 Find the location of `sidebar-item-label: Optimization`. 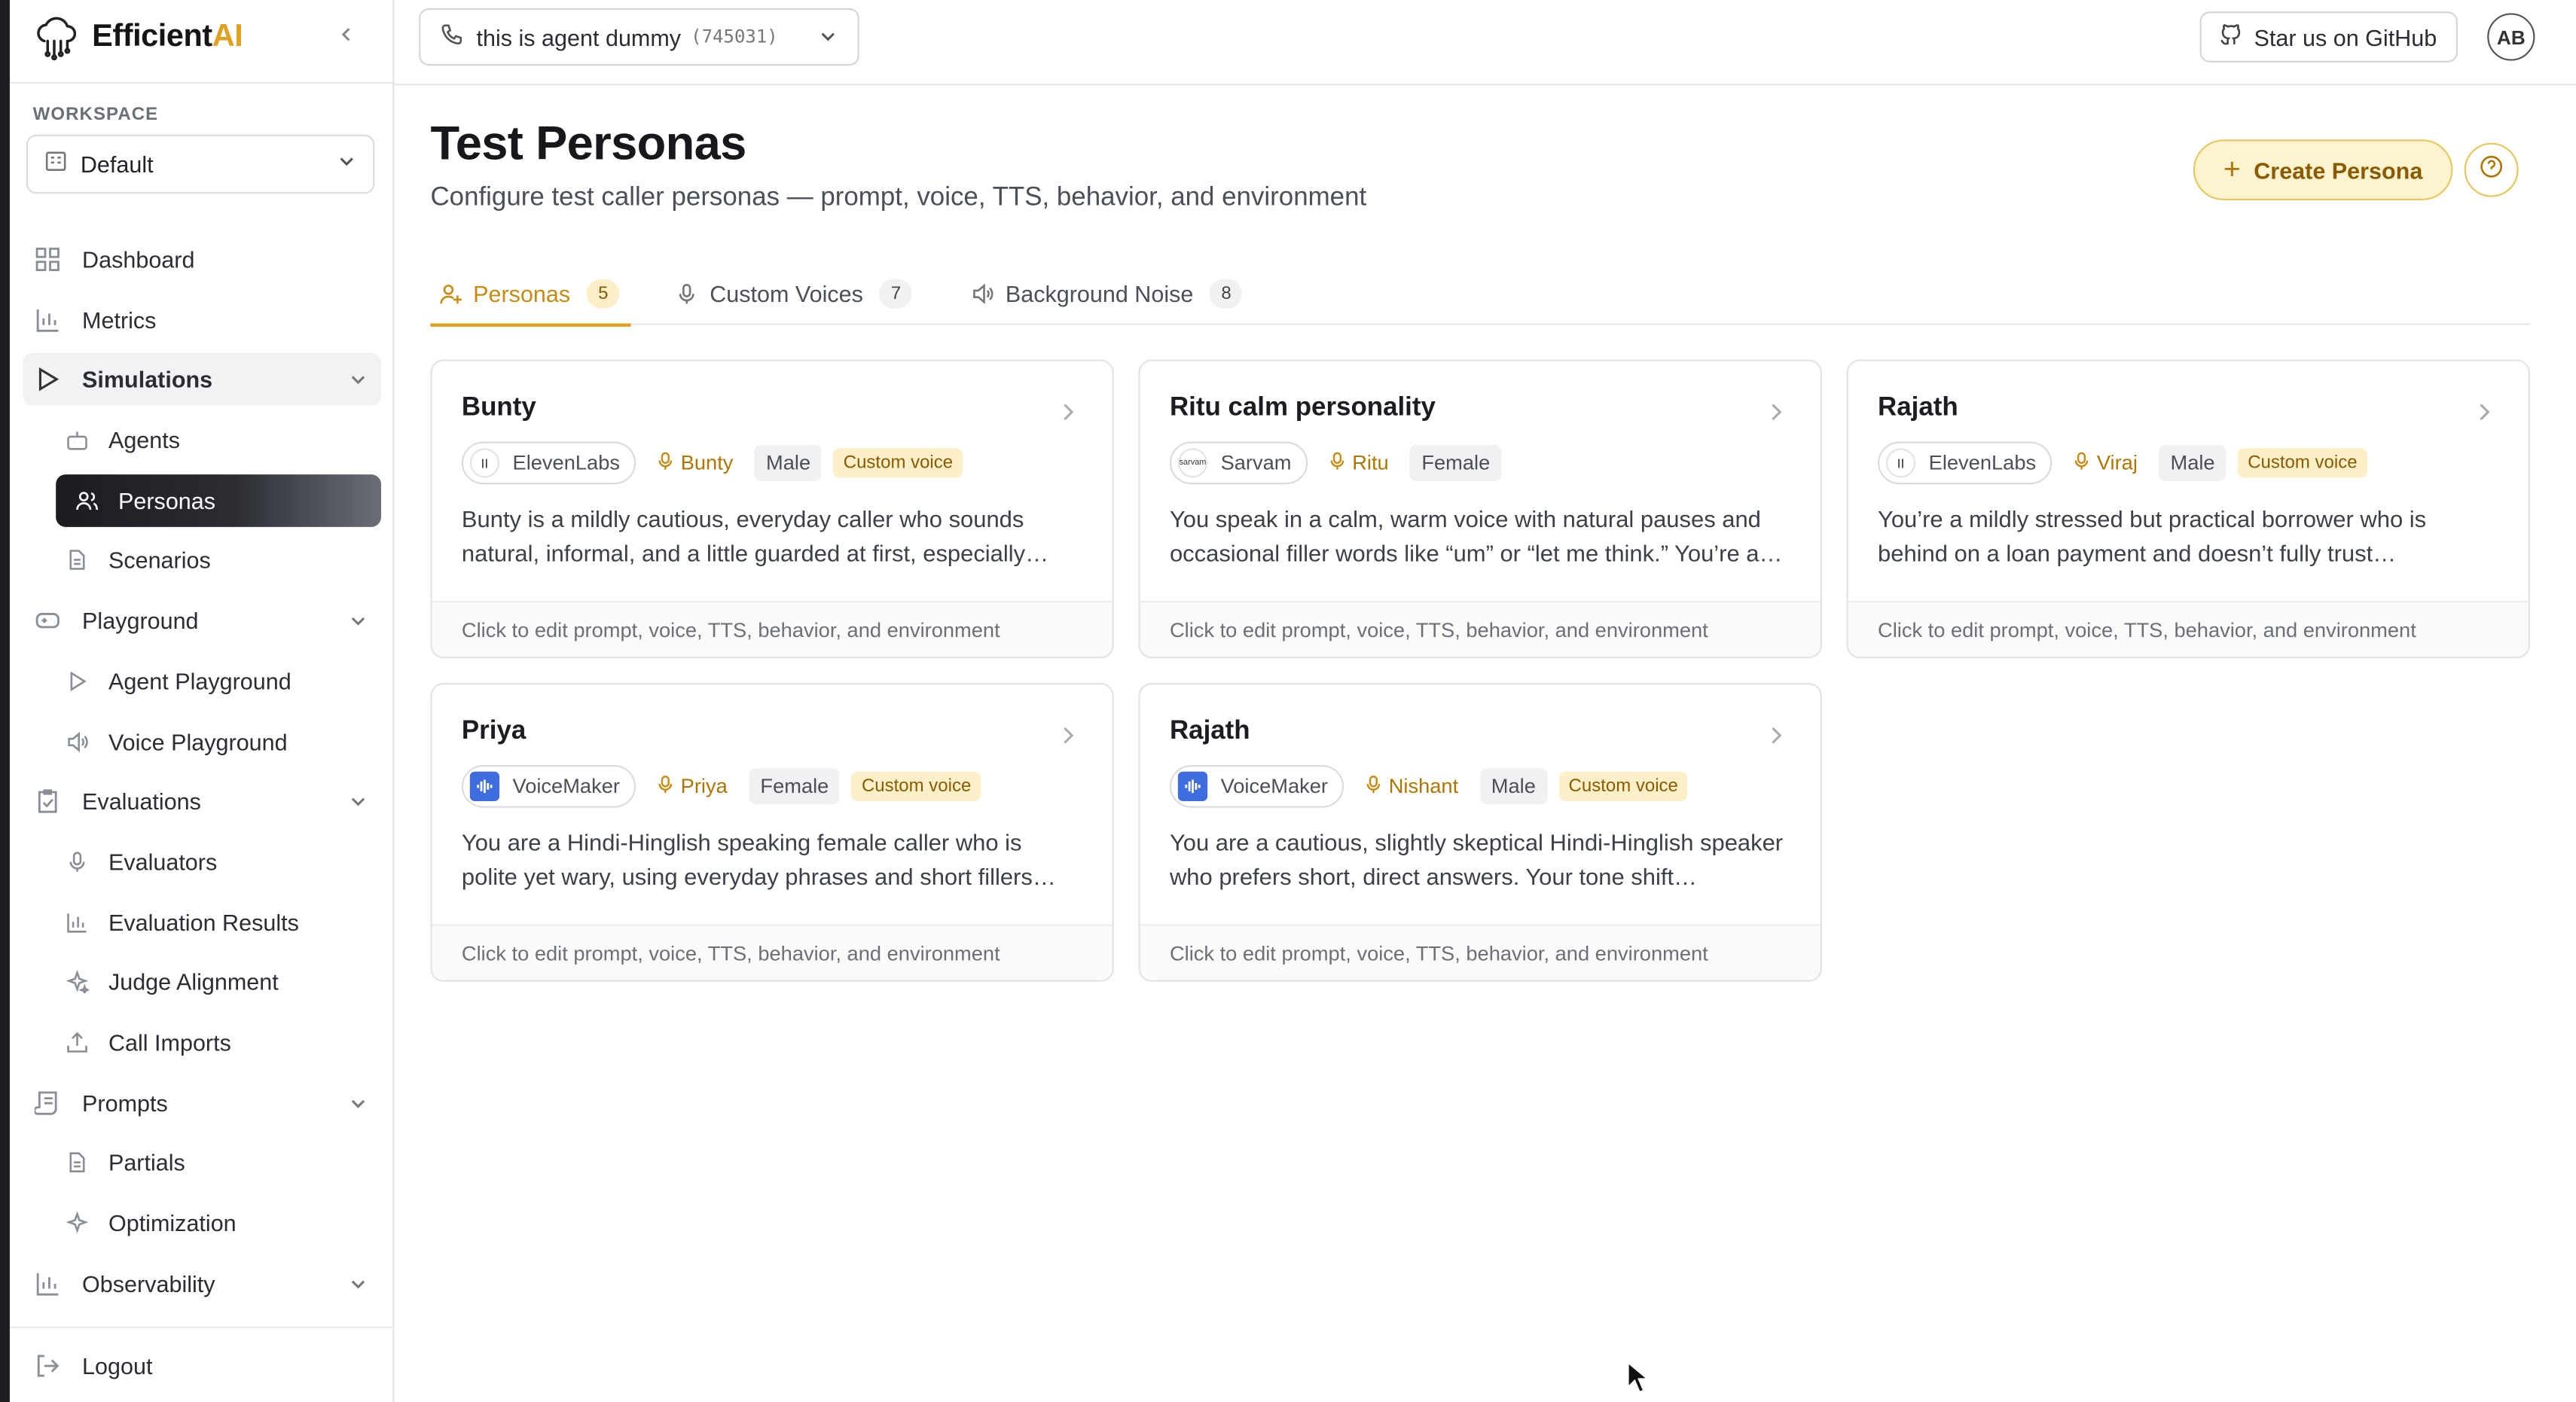

sidebar-item-label: Optimization is located at coordinates (173, 1222).